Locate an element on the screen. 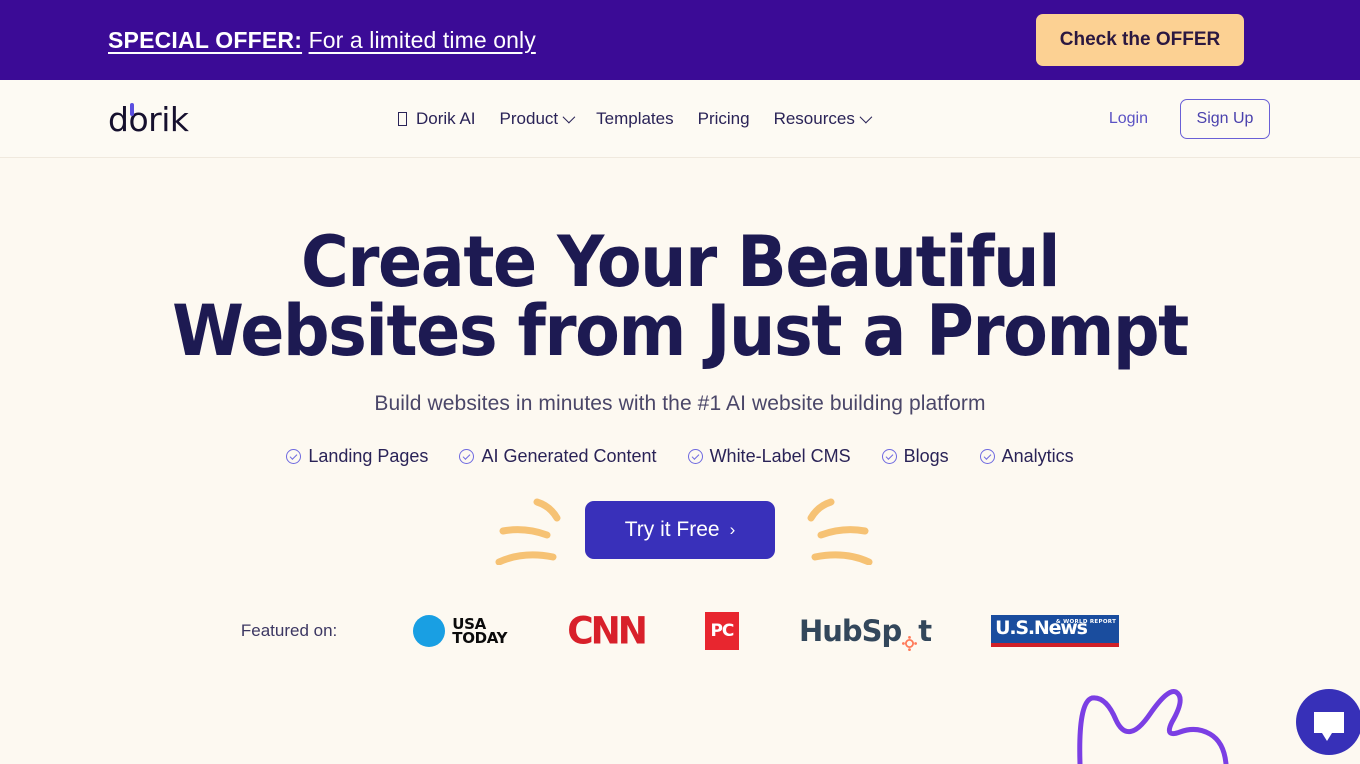  feature-item-white-label-cms: White-Label CMS is located at coordinates (769, 456).